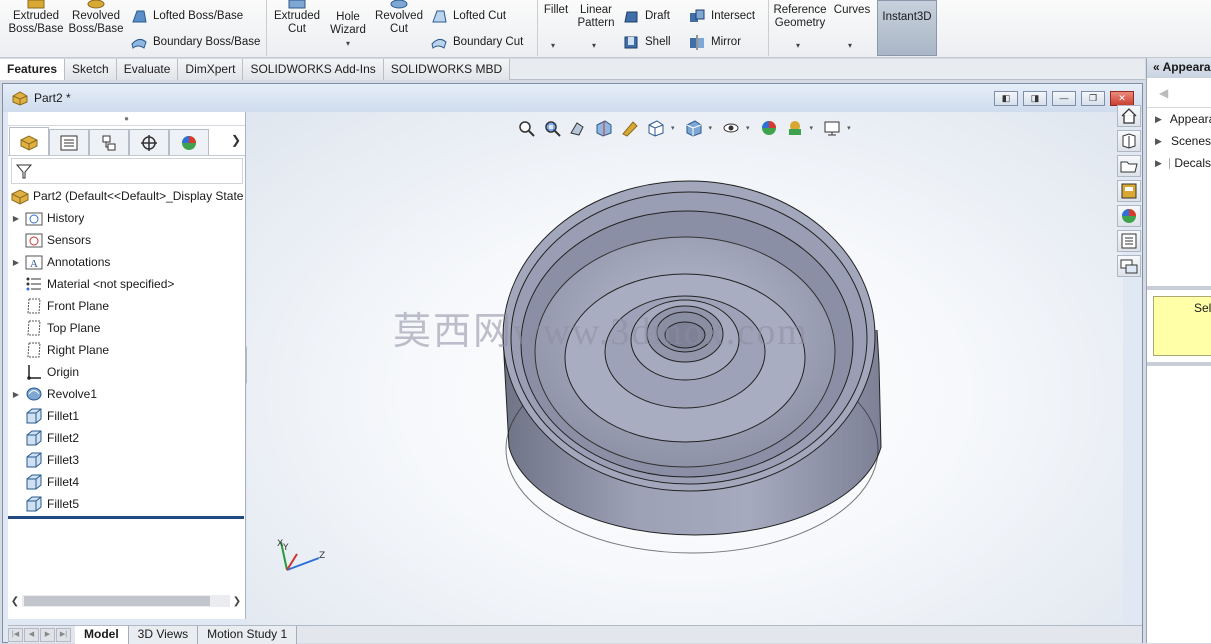 Image resolution: width=1211 pixels, height=644 pixels. I want to click on tree-item-material: Material <not specified>, so click(126, 284).